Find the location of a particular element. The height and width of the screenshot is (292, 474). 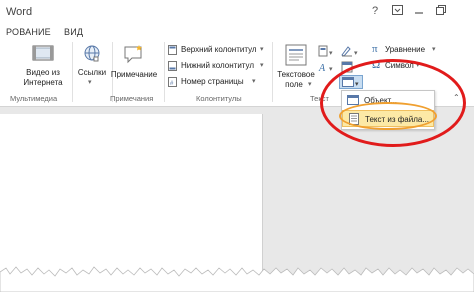

page-number-label: Номер страницы is located at coordinates (212, 81).